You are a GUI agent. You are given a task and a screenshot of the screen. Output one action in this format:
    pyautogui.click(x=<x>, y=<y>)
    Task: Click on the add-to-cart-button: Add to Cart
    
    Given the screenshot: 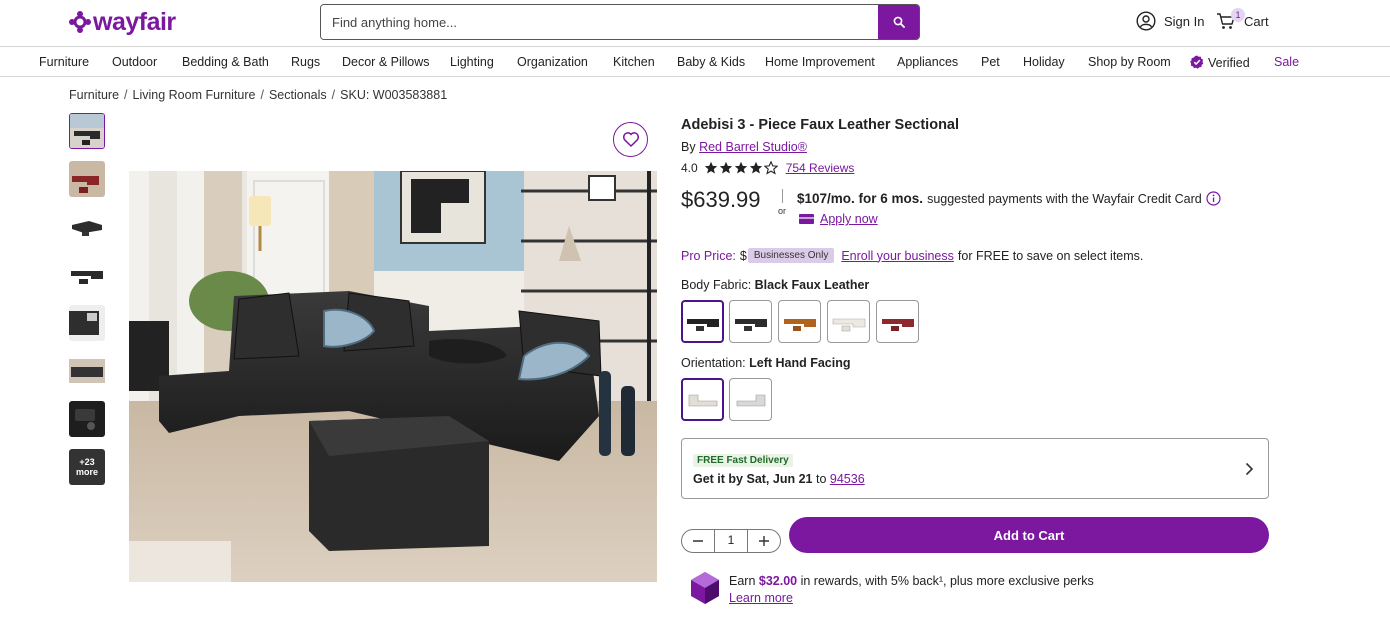 What is the action you would take?
    pyautogui.click(x=1029, y=535)
    